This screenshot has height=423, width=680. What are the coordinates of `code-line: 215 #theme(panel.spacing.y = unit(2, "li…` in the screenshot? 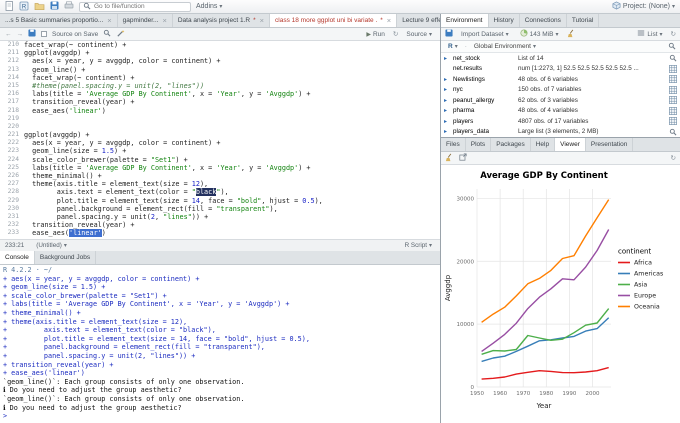 It's located at (220, 86).